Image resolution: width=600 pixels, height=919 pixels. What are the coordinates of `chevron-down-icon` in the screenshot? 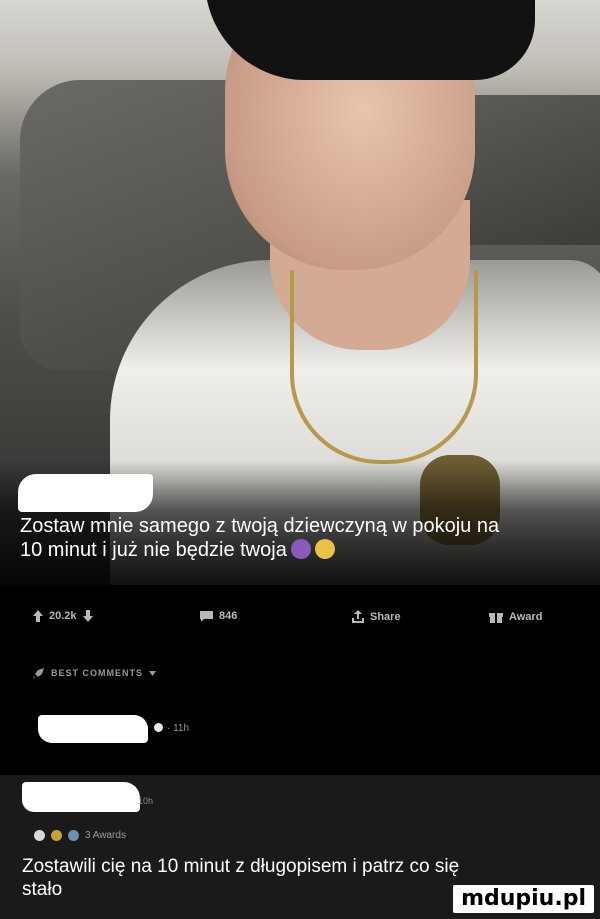 It's located at (153, 673).